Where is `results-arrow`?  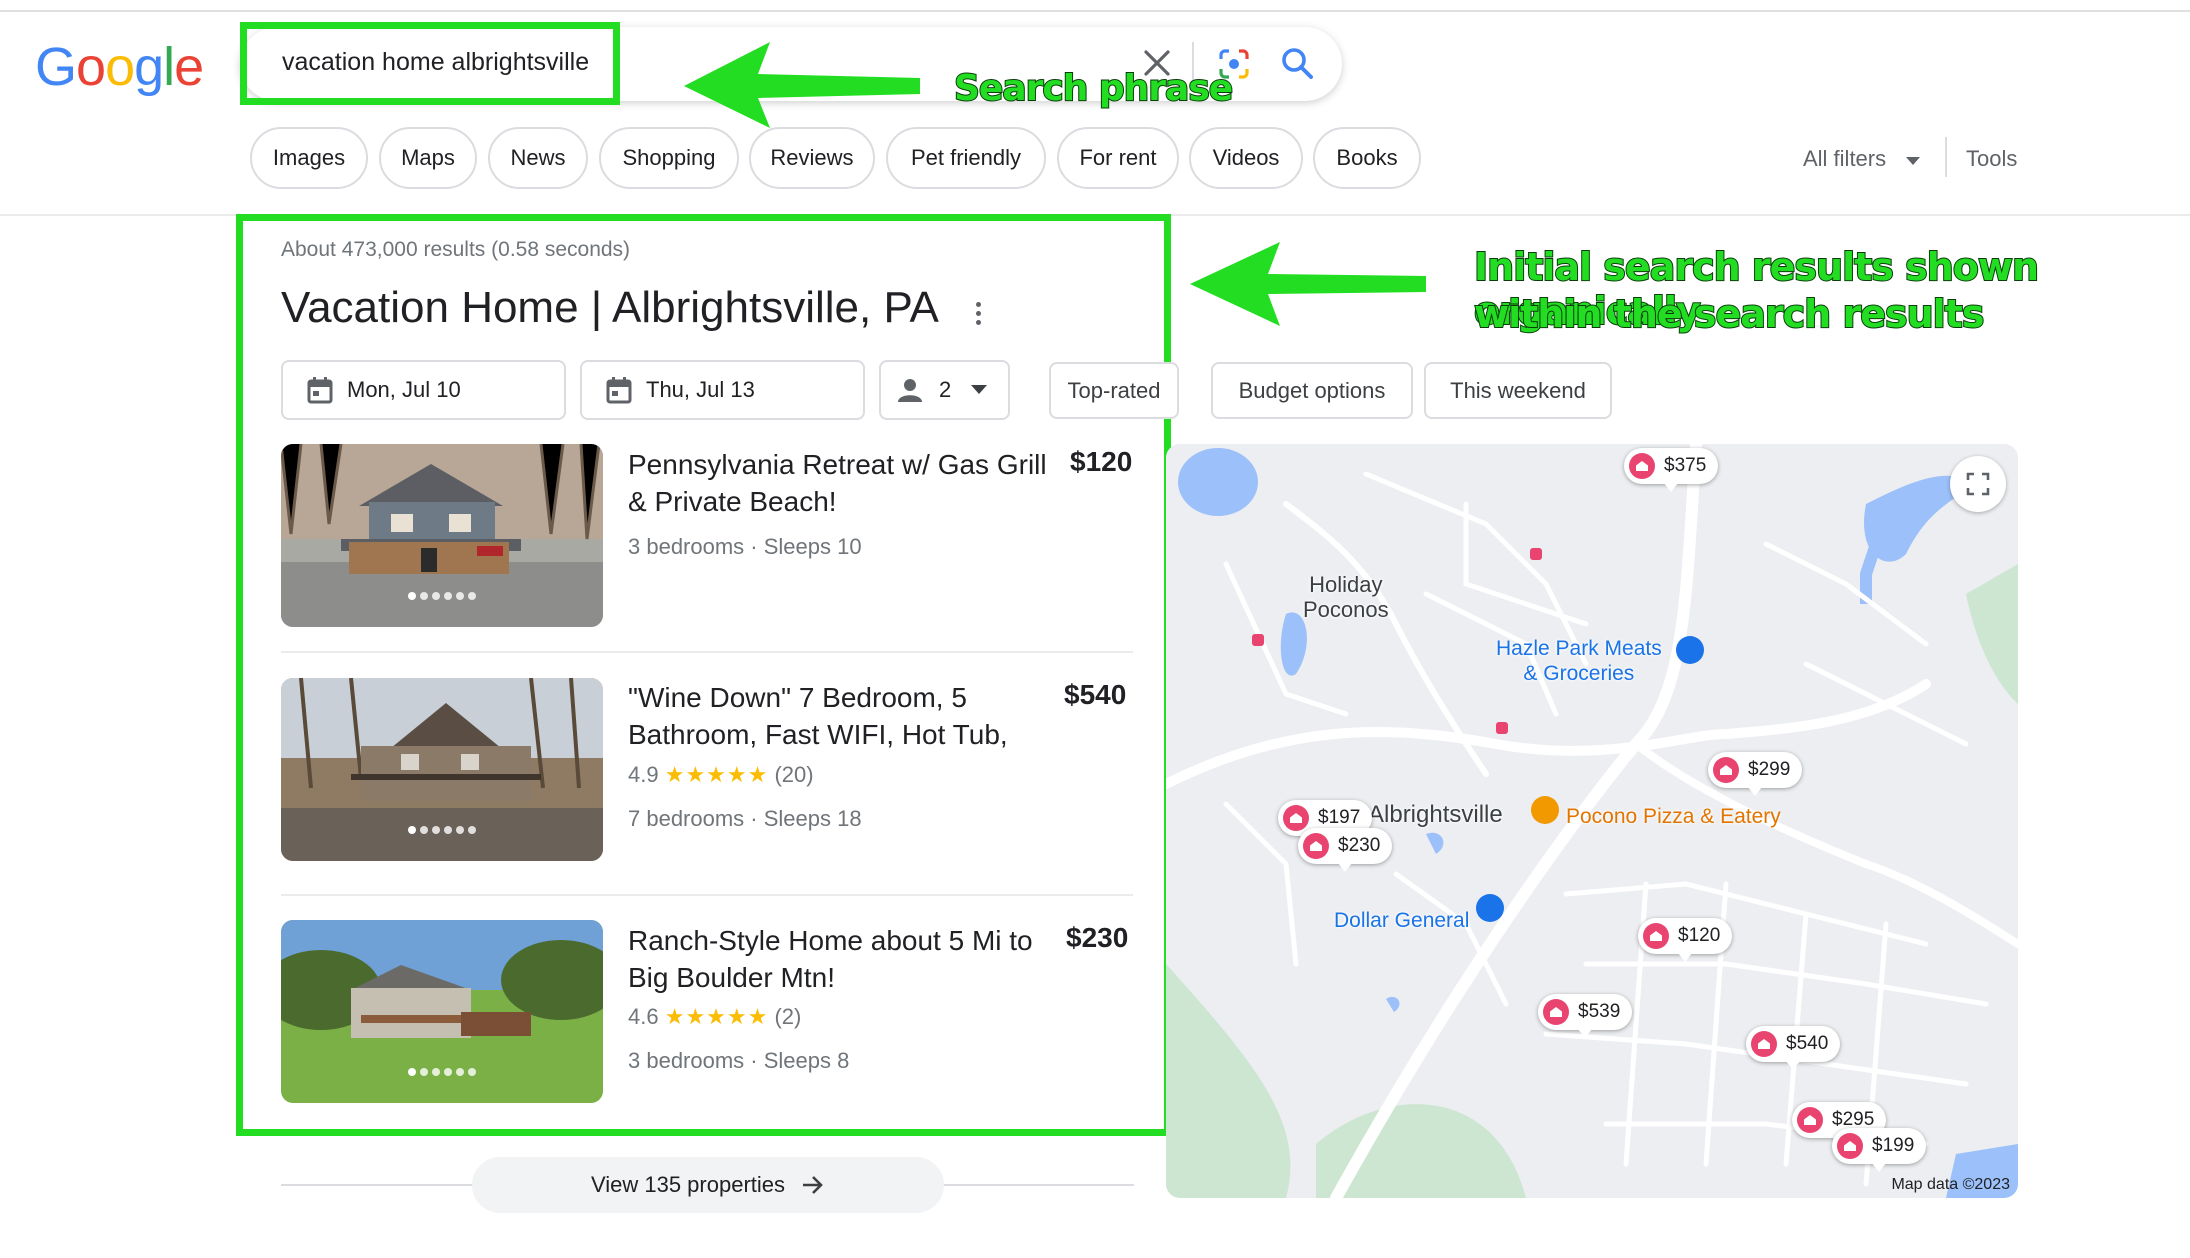
results-arrow is located at coordinates (1308, 284).